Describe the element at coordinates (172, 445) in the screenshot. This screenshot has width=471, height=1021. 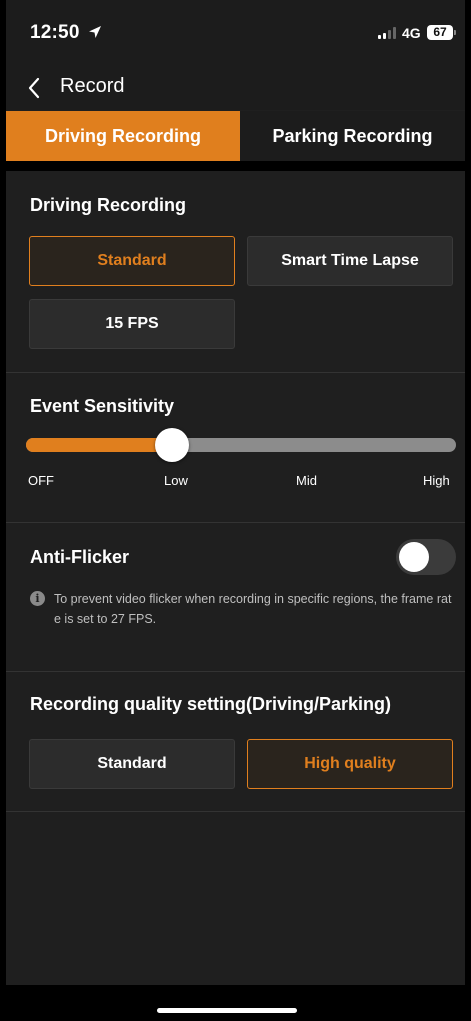
I see `sensitivity-slider-thumb` at that location.